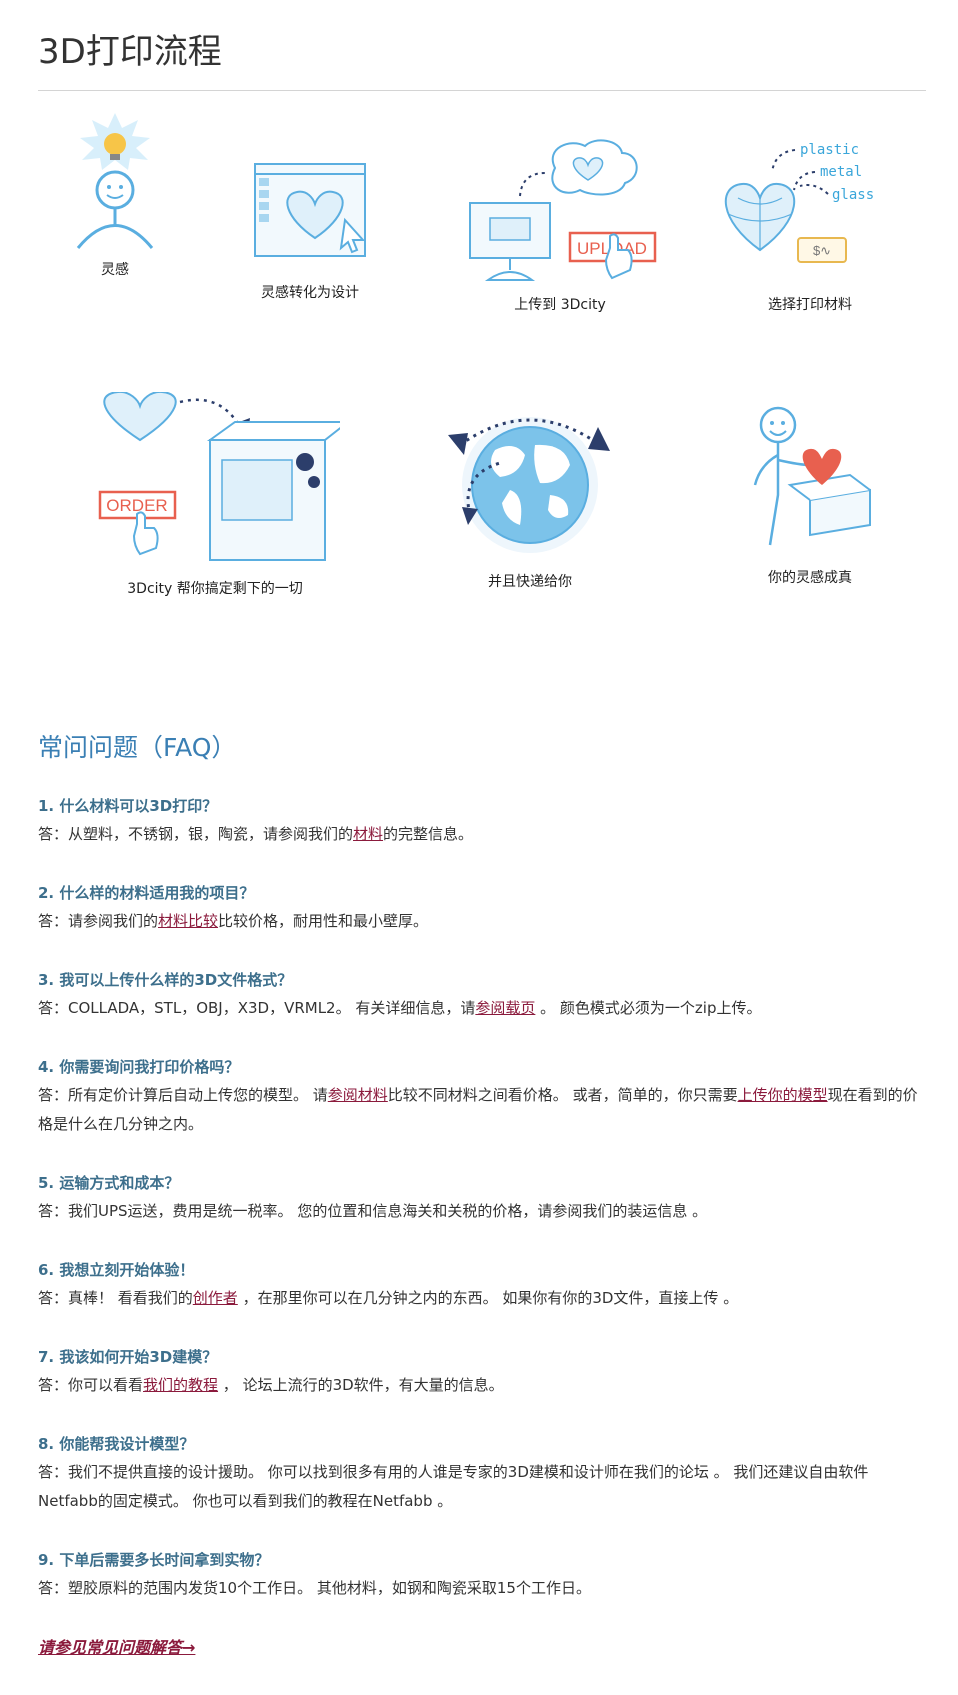  I want to click on faq-answer: 答：从塑料，不锈钢，银，陶瓷，请参阅我们的材料的完整信息。, so click(483, 834).